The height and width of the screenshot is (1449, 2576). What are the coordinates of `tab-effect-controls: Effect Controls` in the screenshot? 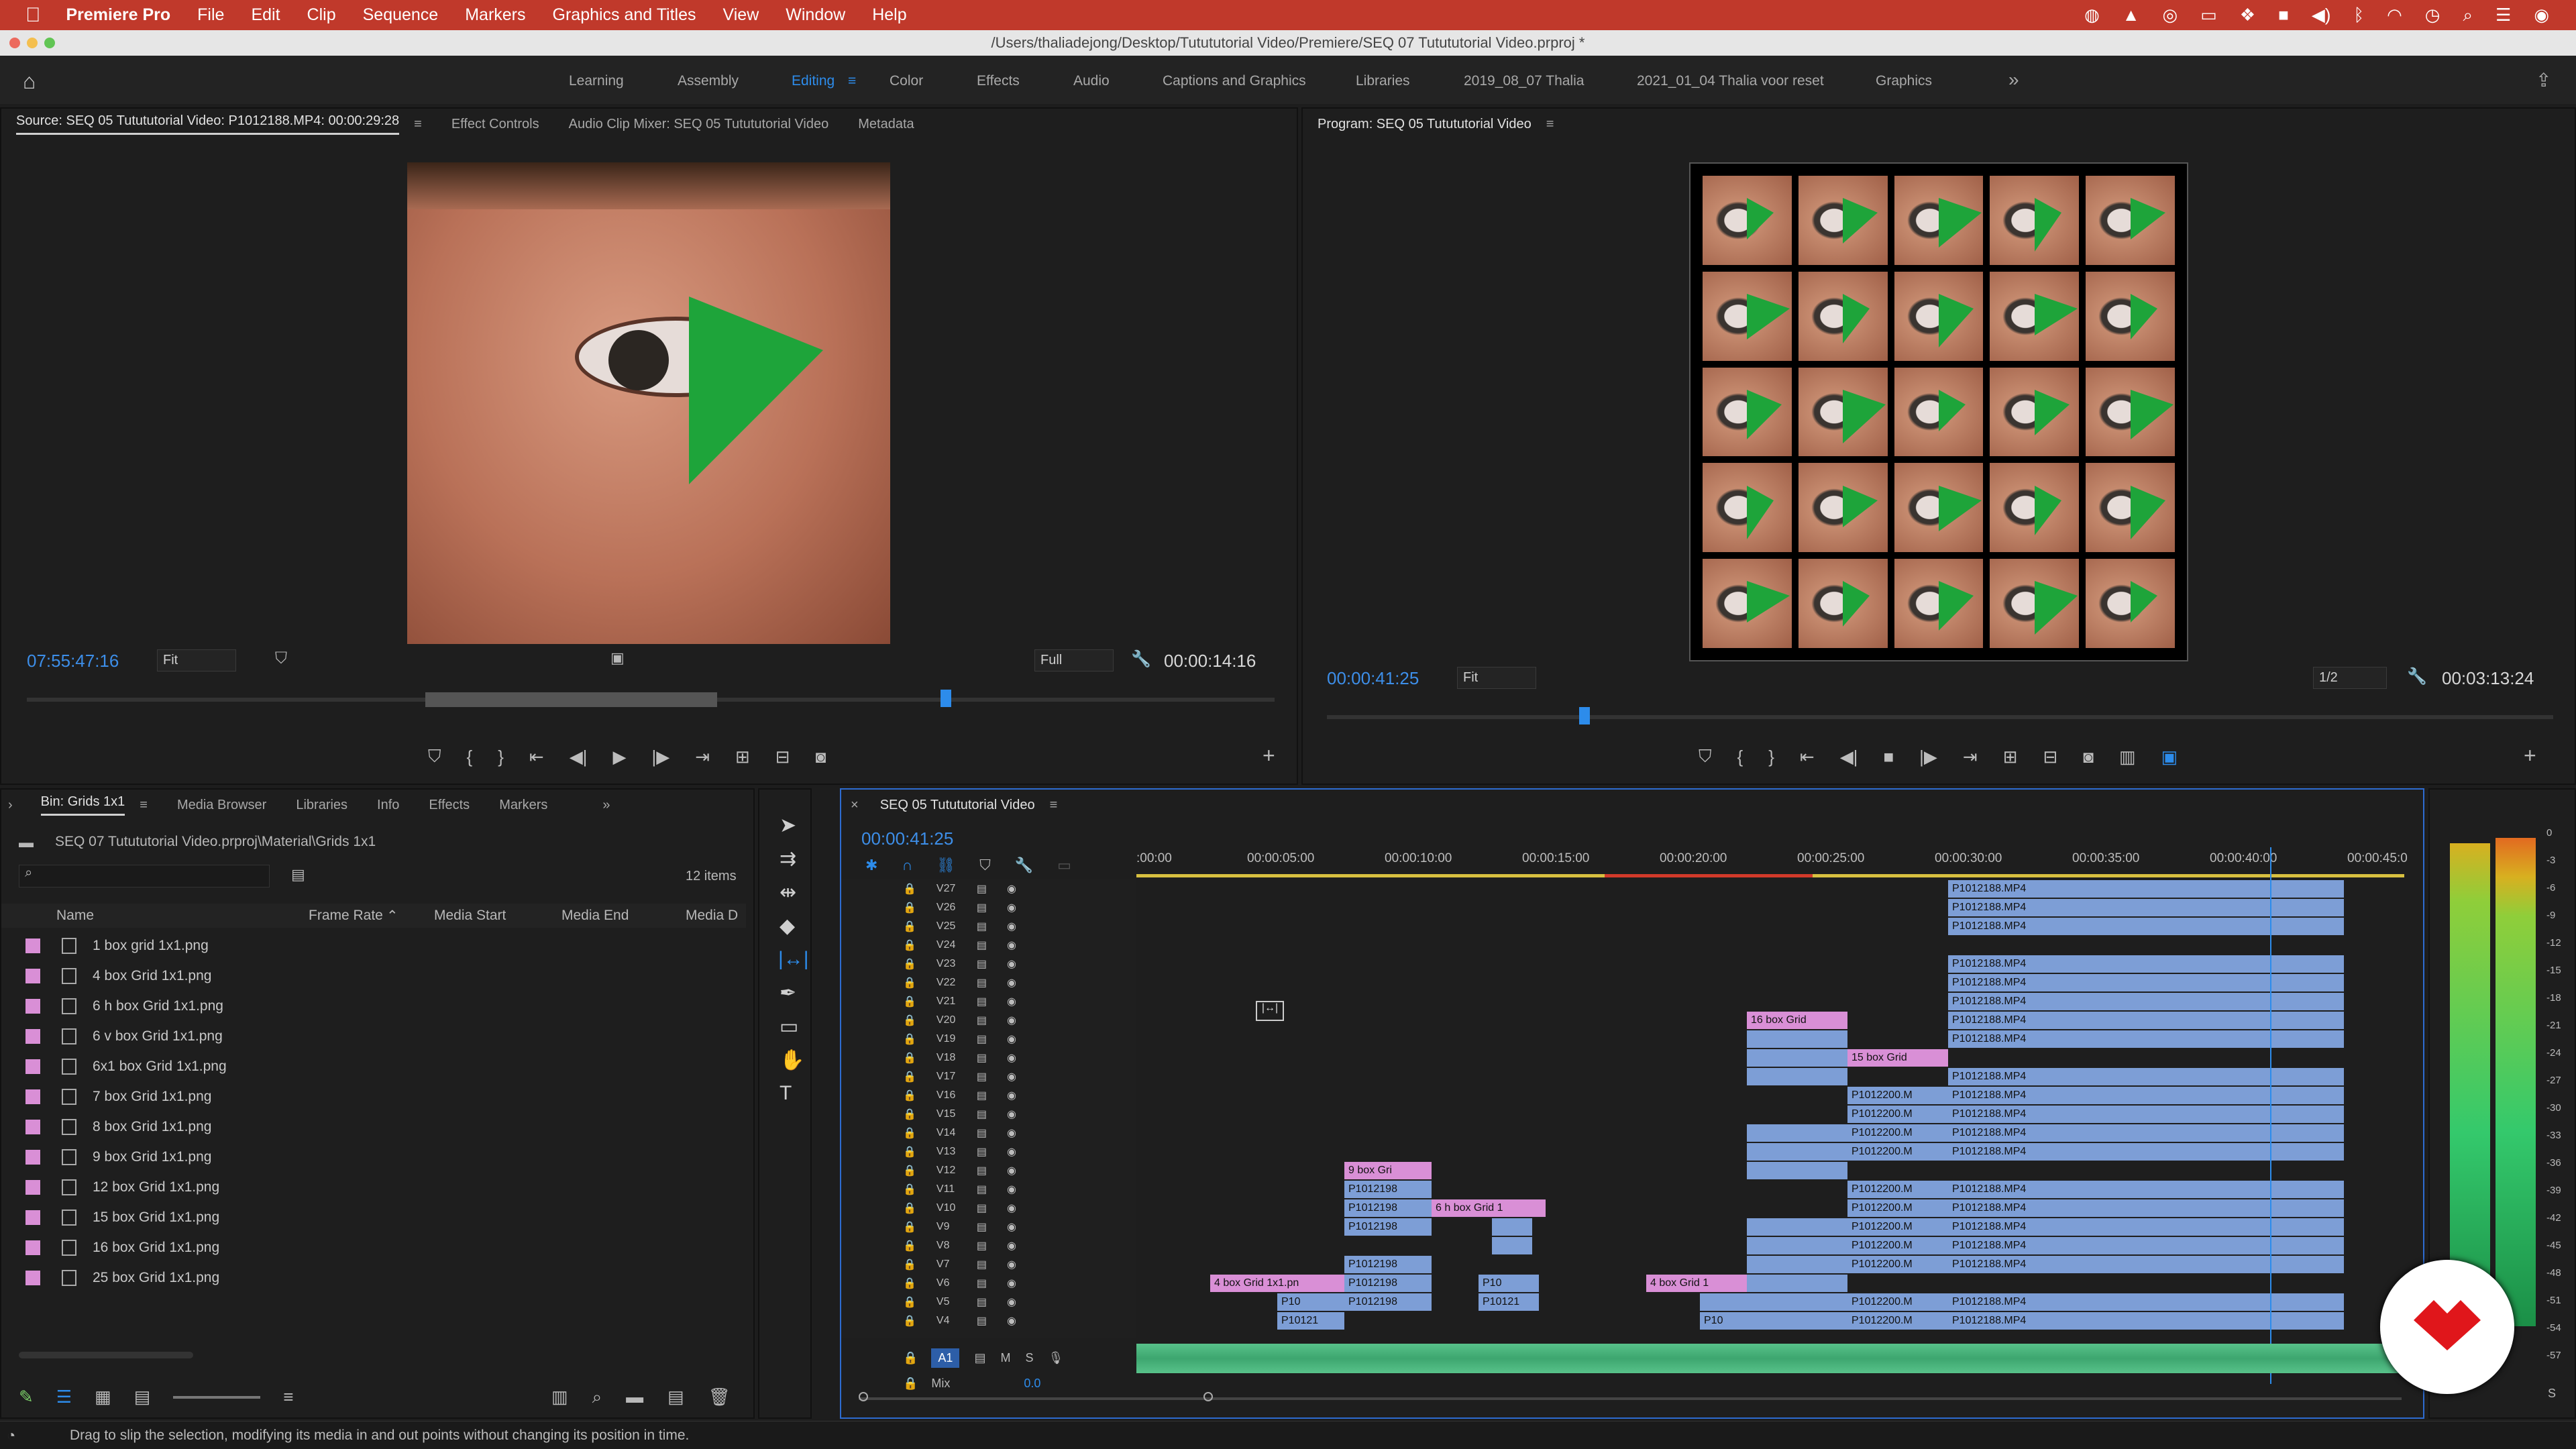 It's located at (495, 124).